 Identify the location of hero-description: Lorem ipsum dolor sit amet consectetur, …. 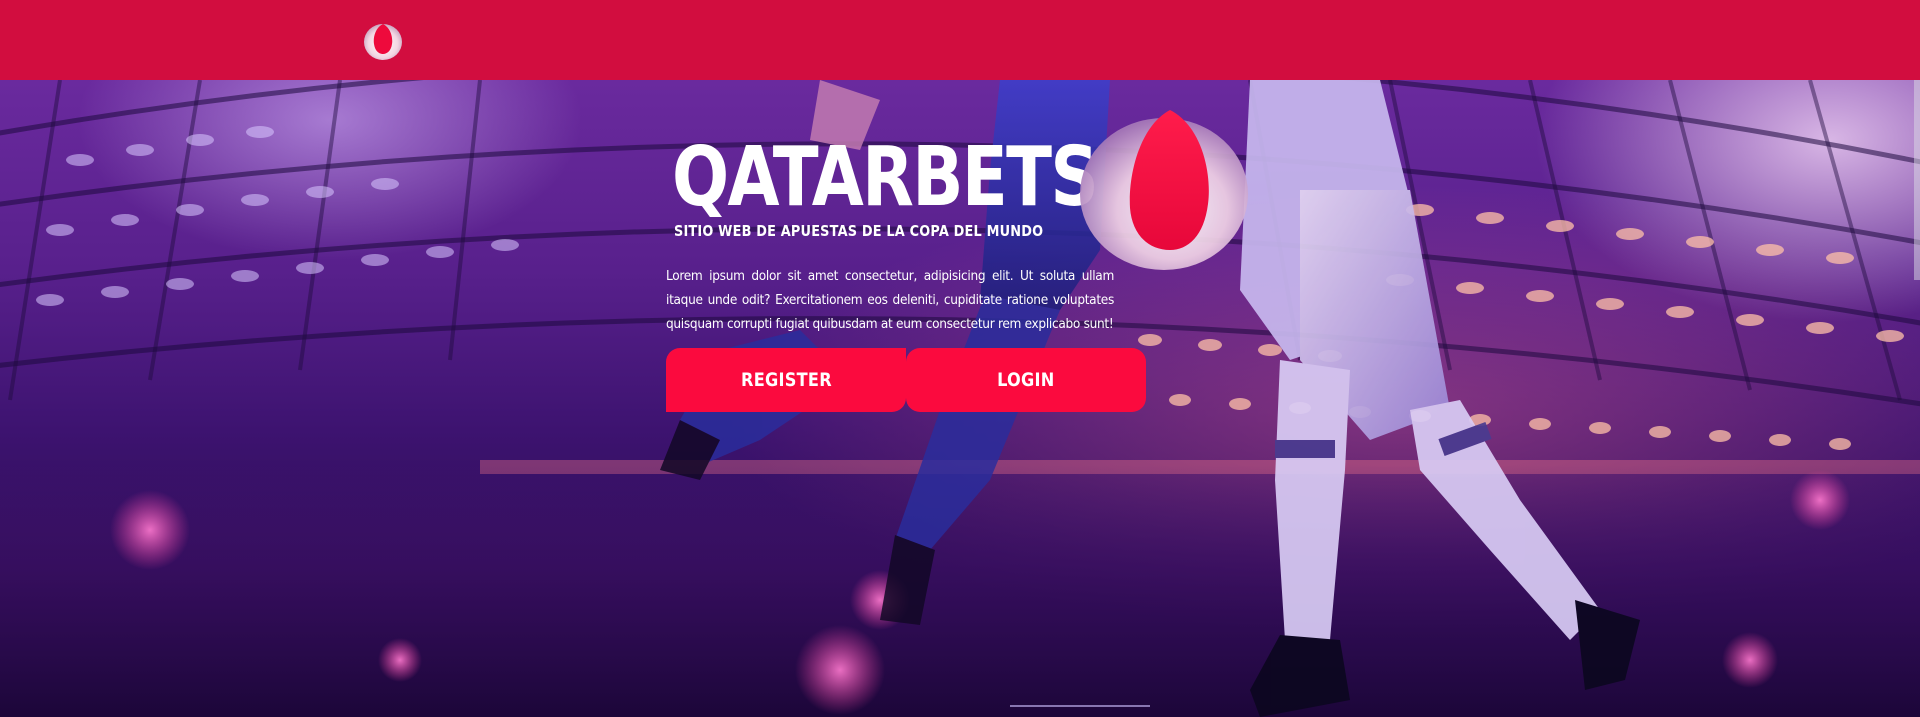
(890, 300).